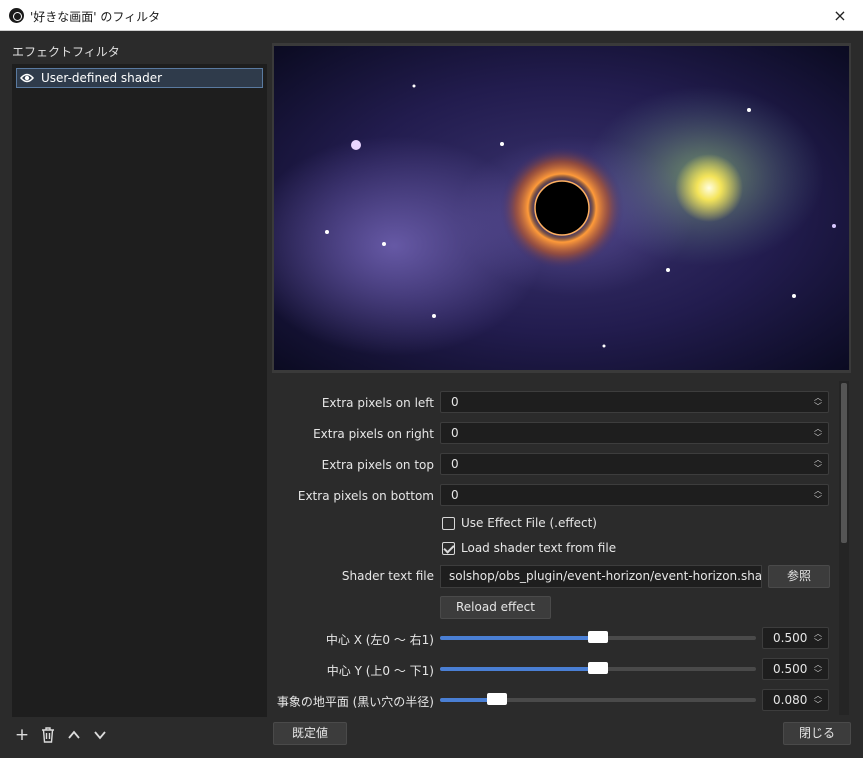 Image resolution: width=863 pixels, height=758 pixels. Describe the element at coordinates (16, 15) in the screenshot. I see `obs-logo-icon` at that location.